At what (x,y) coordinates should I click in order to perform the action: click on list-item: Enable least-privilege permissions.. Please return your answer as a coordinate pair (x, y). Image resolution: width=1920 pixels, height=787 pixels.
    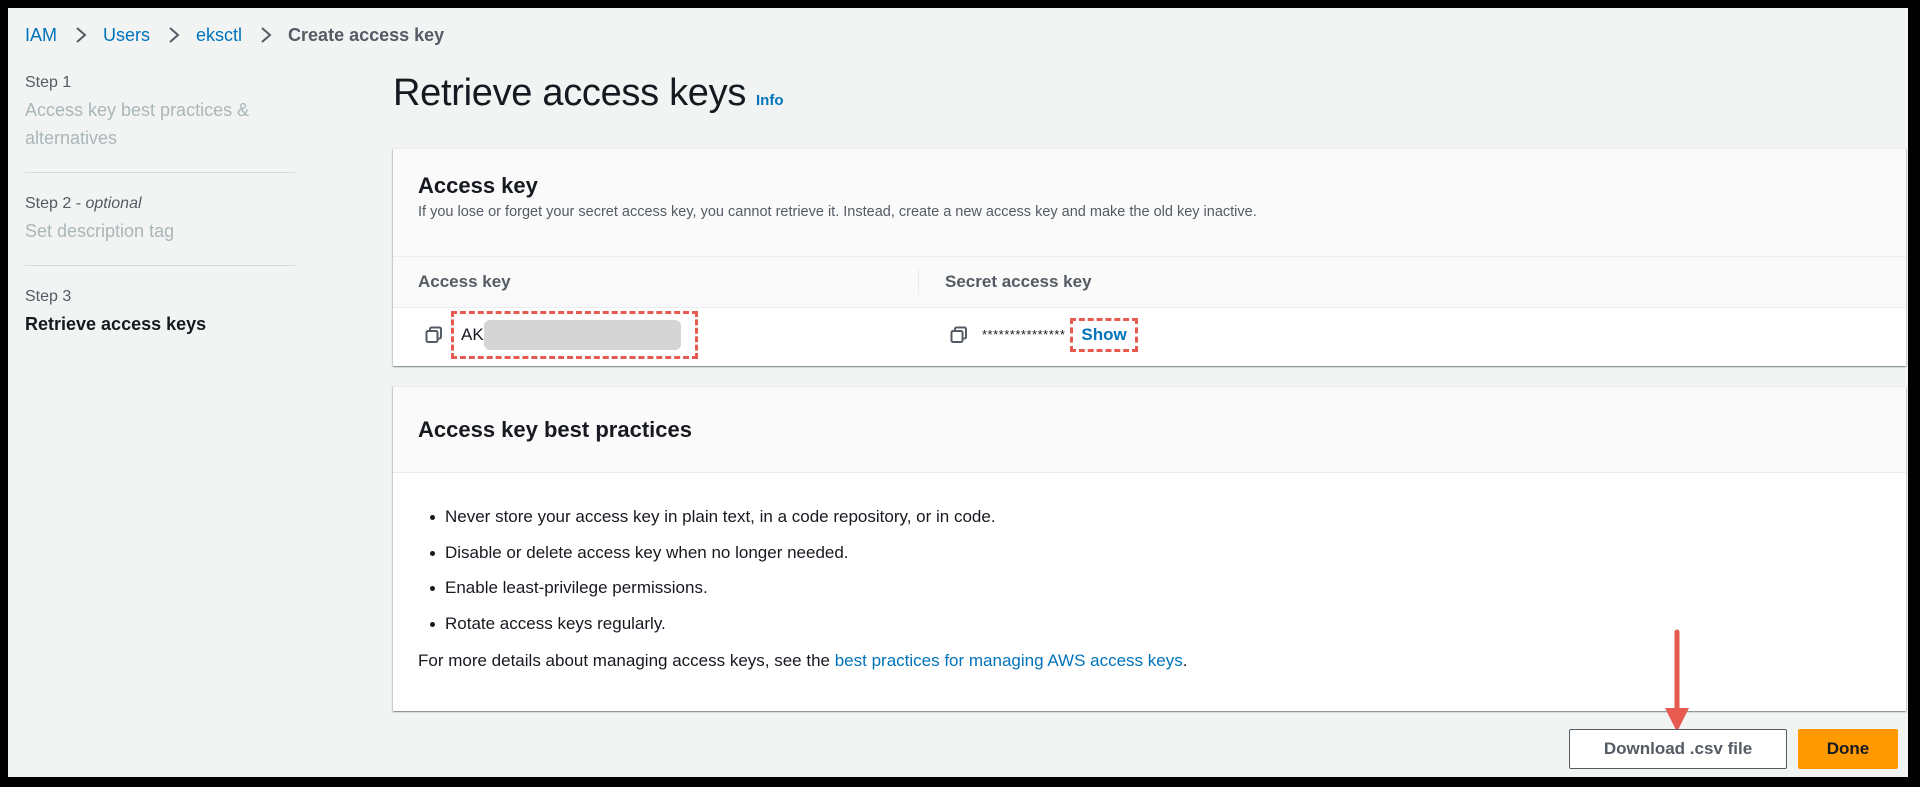
    Looking at the image, I should click on (1149, 588).